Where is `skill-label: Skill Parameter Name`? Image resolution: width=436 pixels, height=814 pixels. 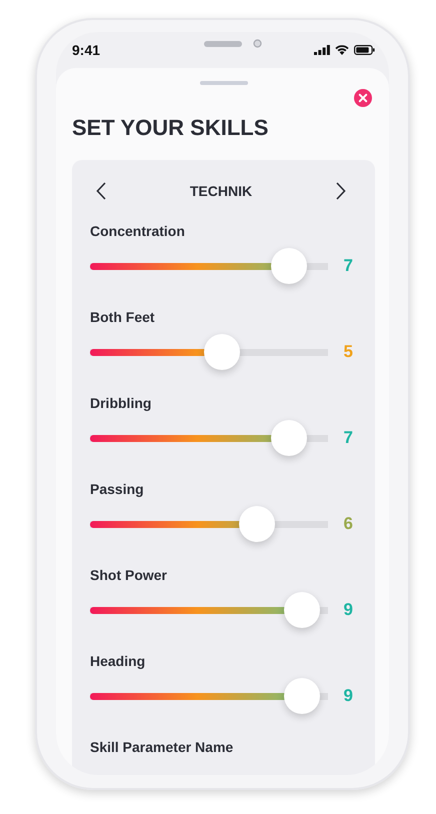
skill-label: Skill Parameter Name is located at coordinates (162, 747).